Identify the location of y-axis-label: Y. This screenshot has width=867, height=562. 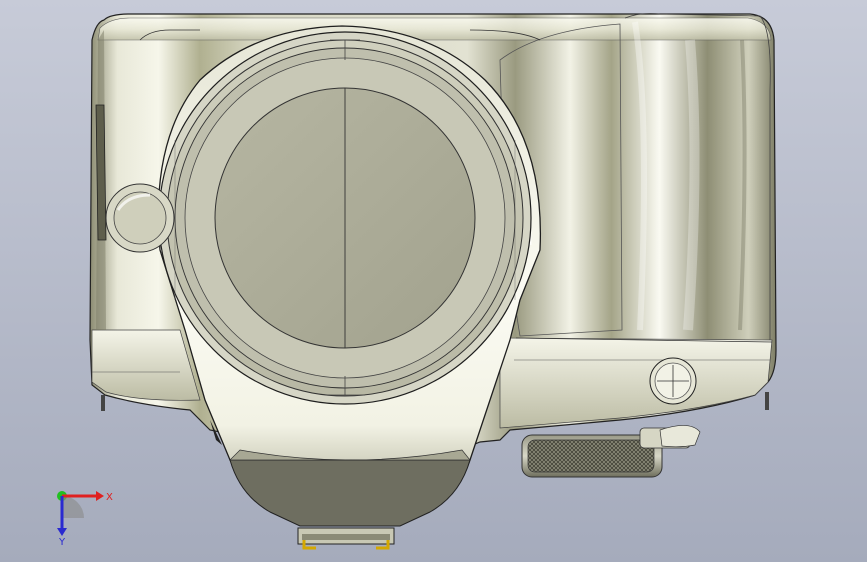
(62, 542).